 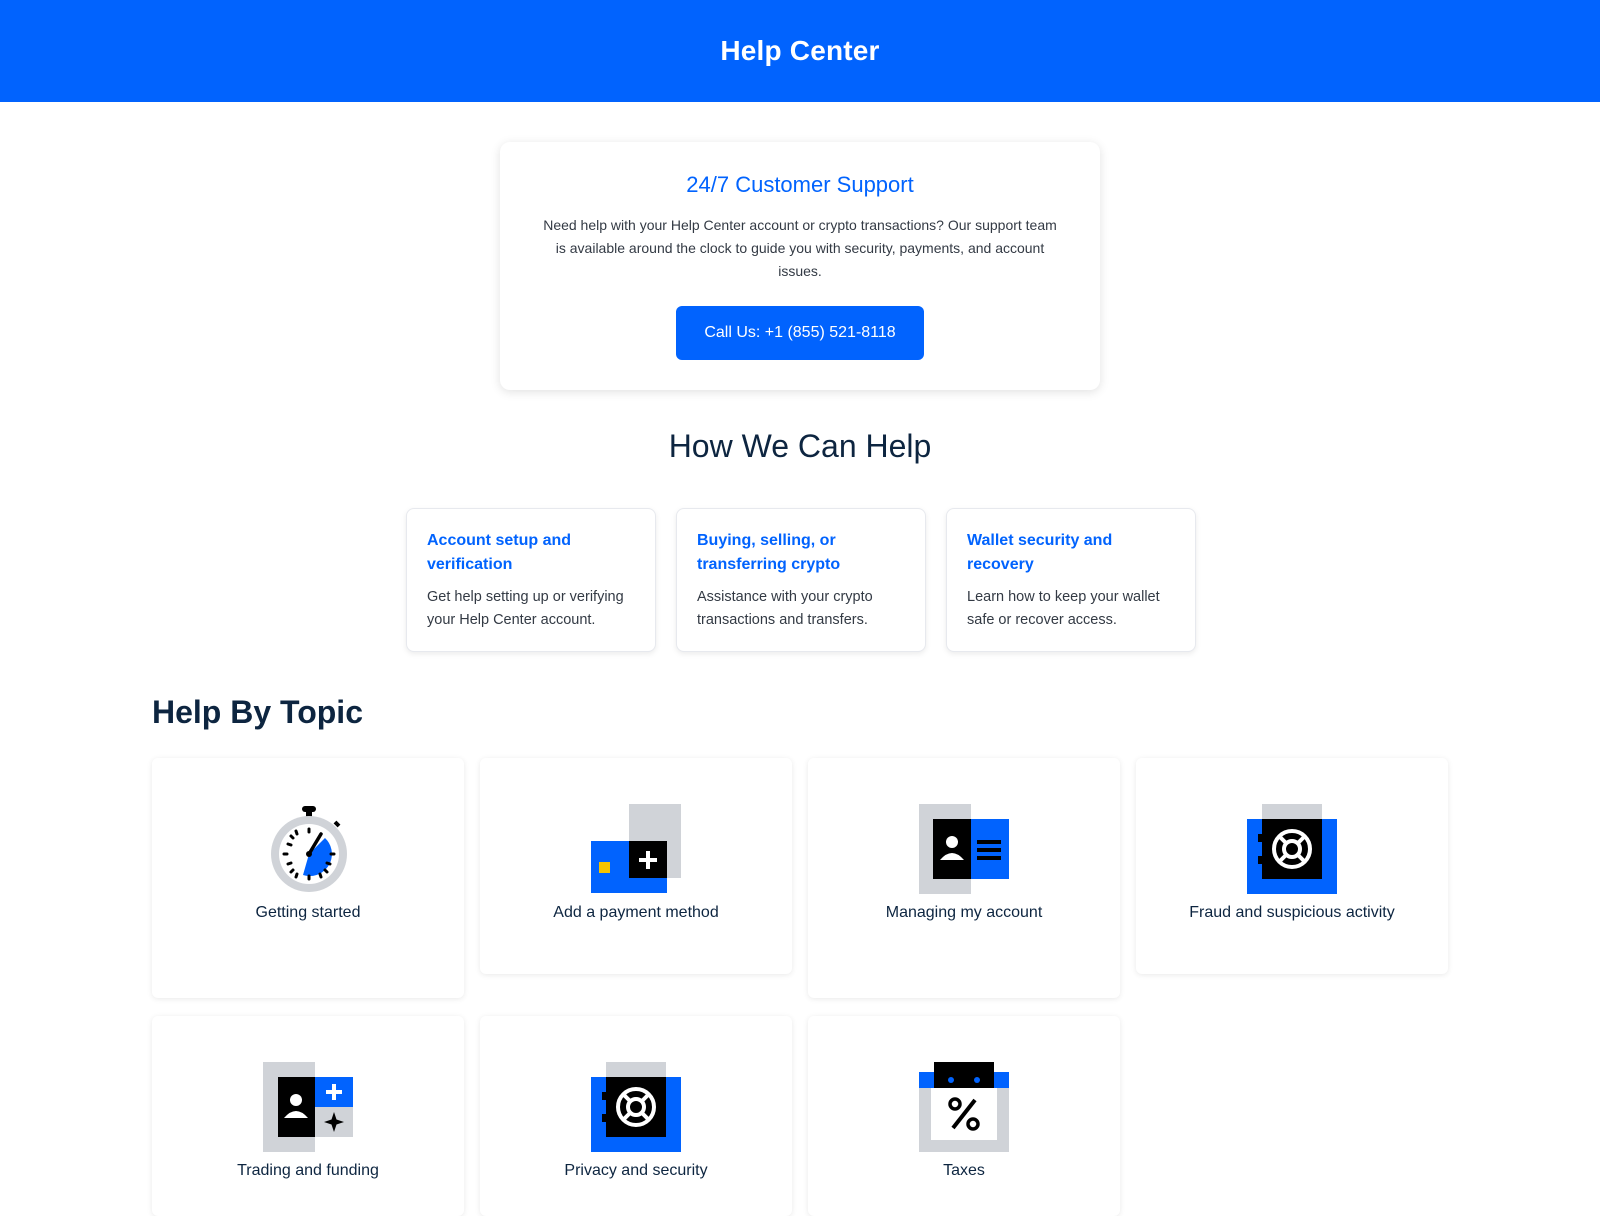 I want to click on call-us-button: Call Us: +1 (855) 521-8118, so click(x=800, y=333).